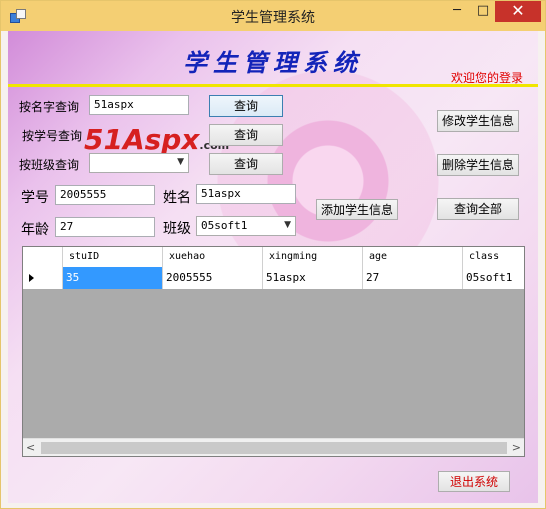 Image resolution: width=546 pixels, height=509 pixels. Describe the element at coordinates (105, 227) in the screenshot. I see `age-field: 27` at that location.